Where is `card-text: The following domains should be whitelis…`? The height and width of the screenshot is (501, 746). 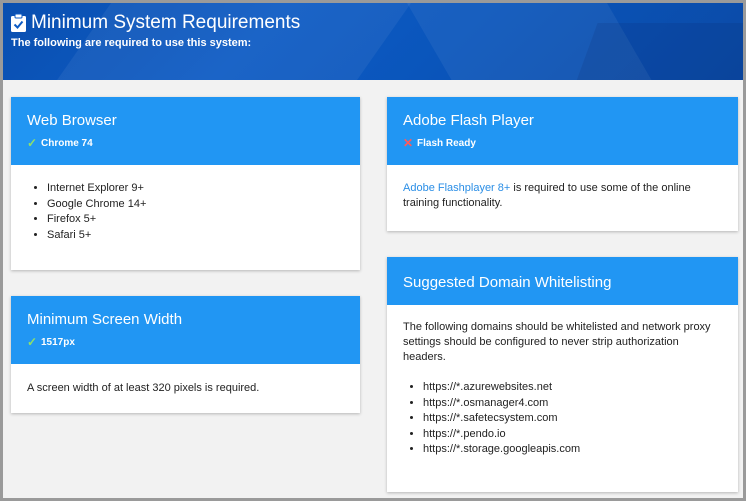
card-text: The following domains should be whitelis… is located at coordinates (557, 342).